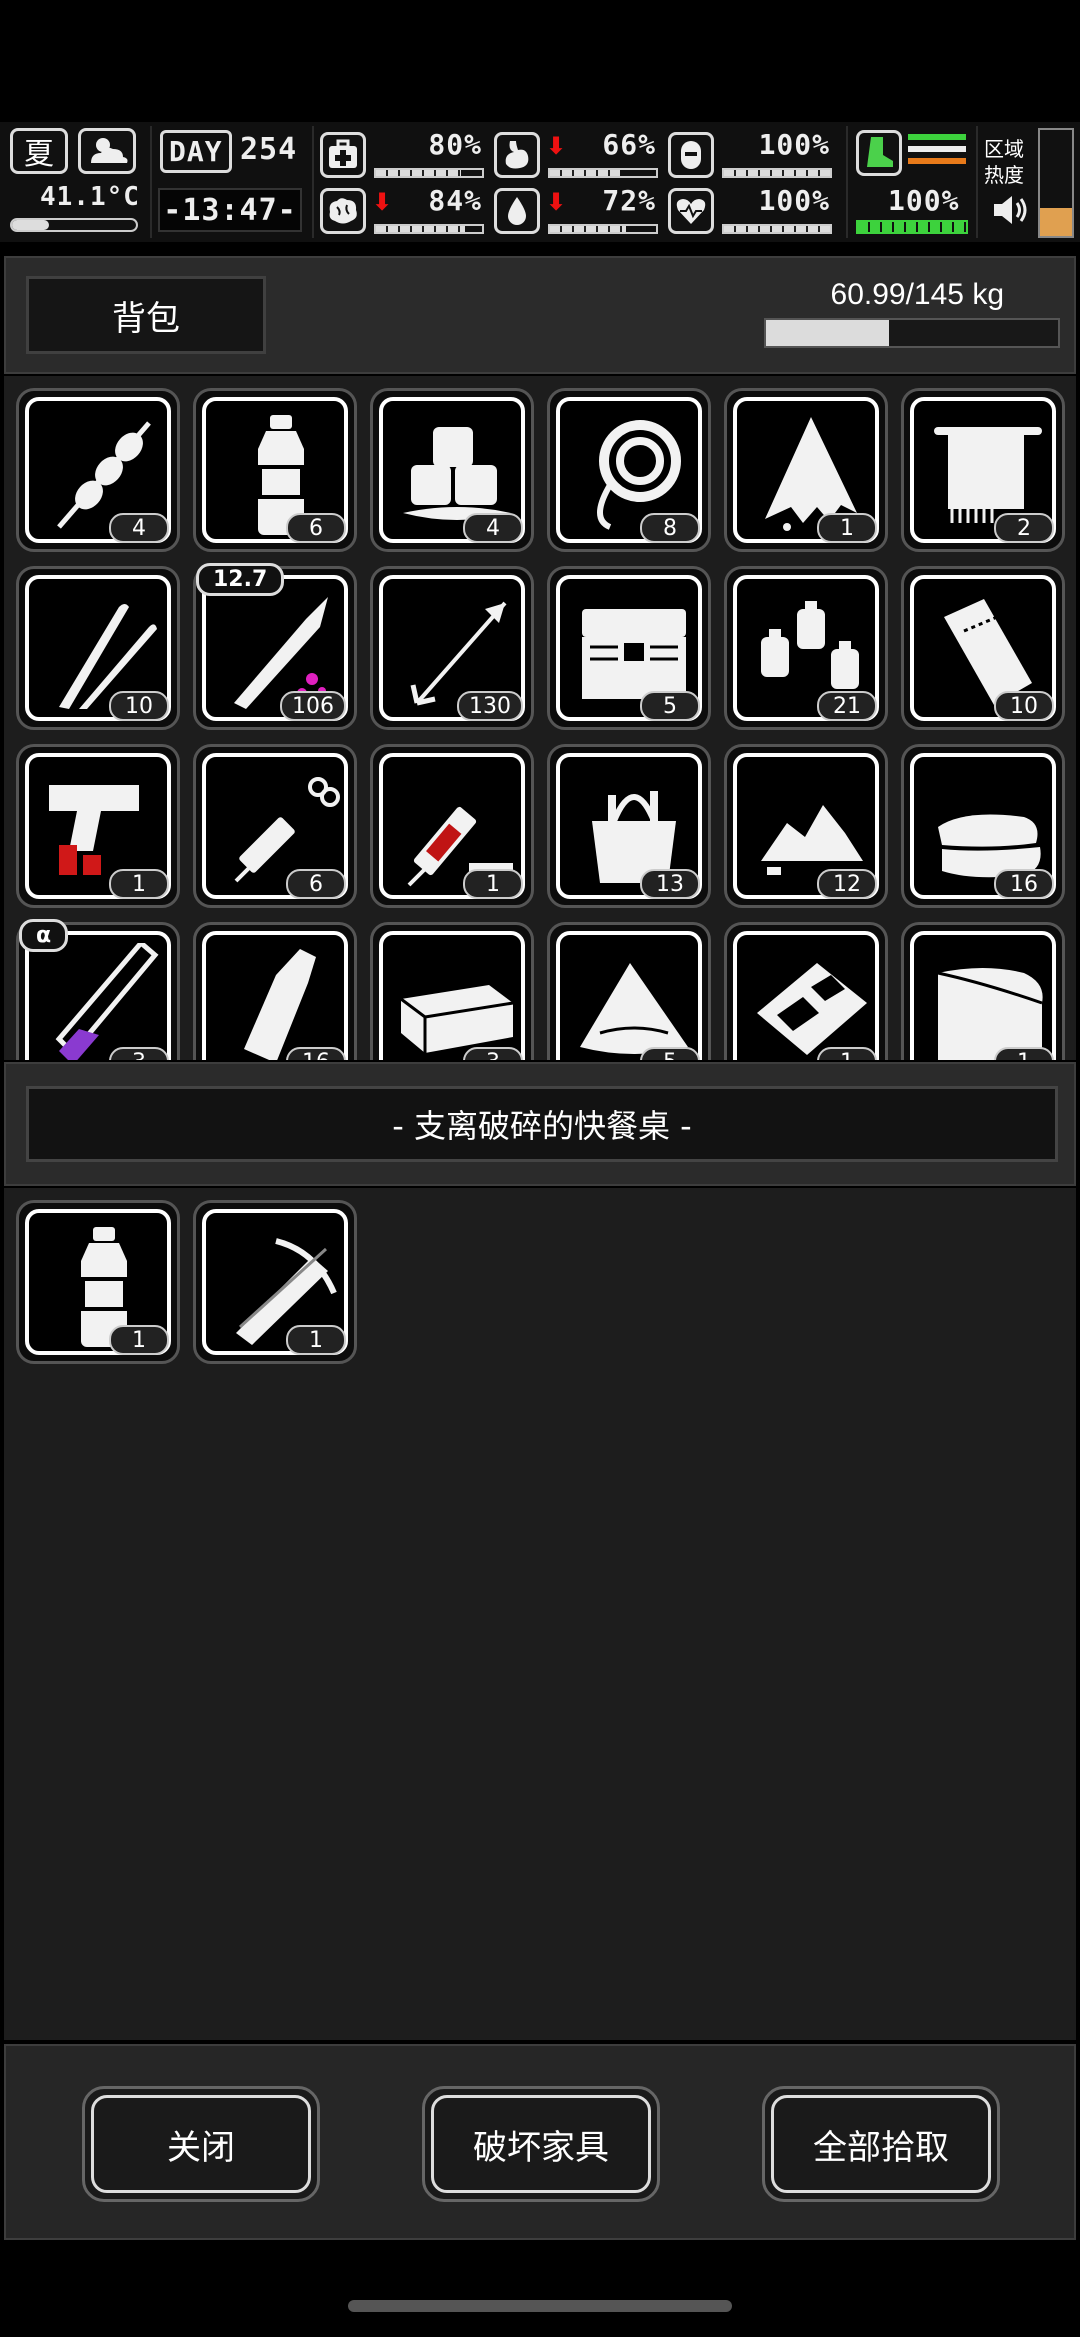 The height and width of the screenshot is (2337, 1080). What do you see at coordinates (541, 2144) in the screenshot?
I see `destroy-furniture-button: 破坏家具` at bounding box center [541, 2144].